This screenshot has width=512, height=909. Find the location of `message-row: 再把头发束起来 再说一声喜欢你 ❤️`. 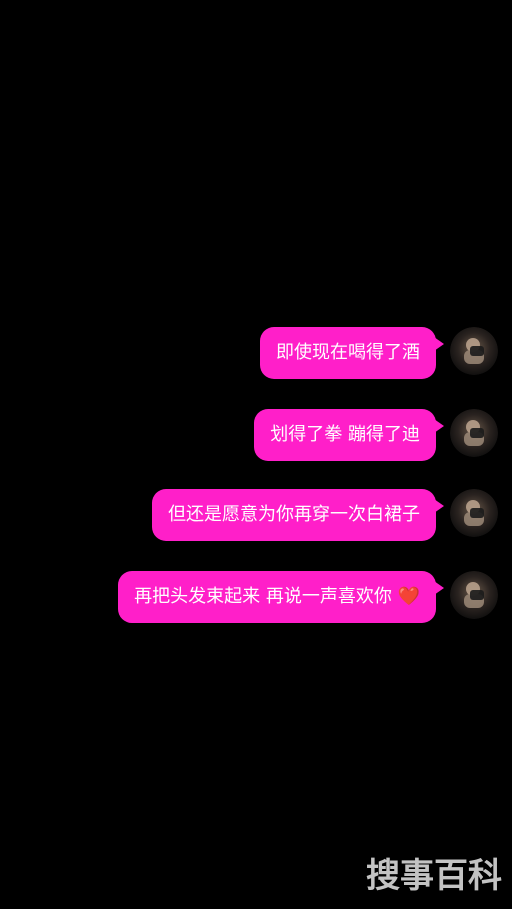

message-row: 再把头发束起来 再说一声喜欢你 ❤️ is located at coordinates (308, 597).